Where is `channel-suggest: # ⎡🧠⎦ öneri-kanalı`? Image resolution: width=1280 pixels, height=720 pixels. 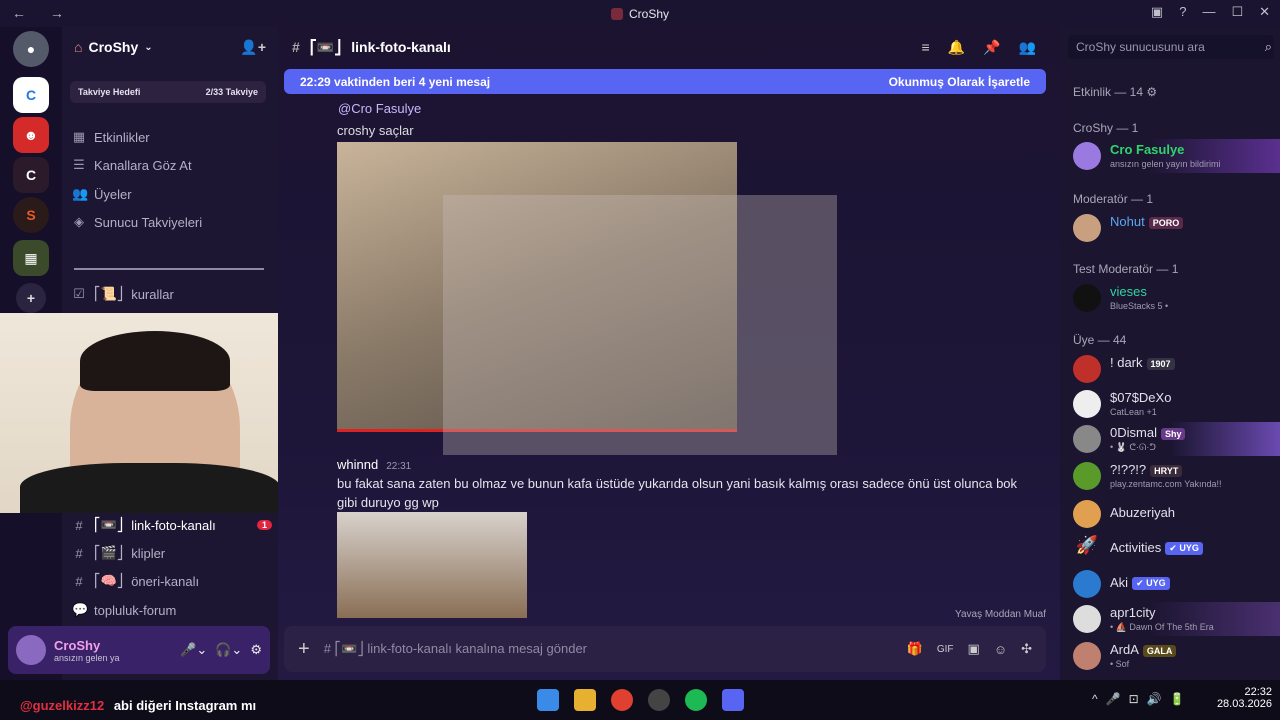
channel-suggest: # ⎡🧠⎦ öneri-kanalı is located at coordinates (172, 581).